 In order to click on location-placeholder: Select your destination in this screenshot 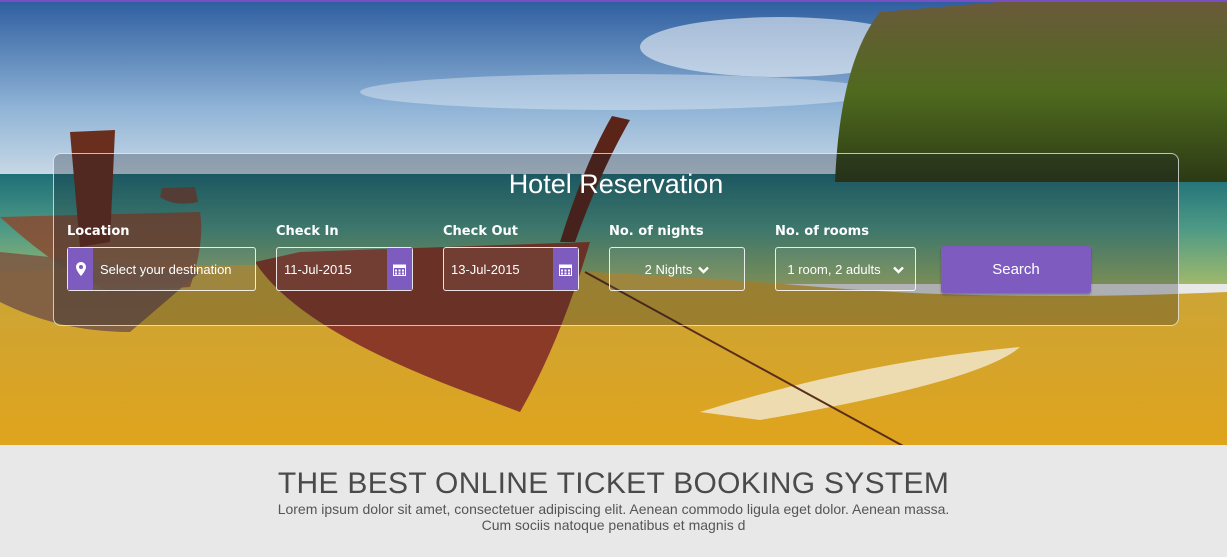, I will do `click(166, 269)`.